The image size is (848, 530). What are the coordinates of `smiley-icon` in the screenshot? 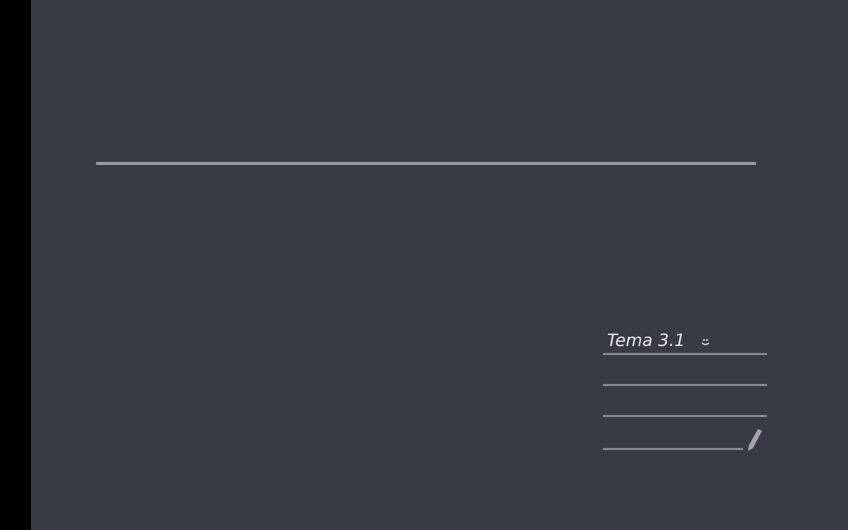 It's located at (705, 342).